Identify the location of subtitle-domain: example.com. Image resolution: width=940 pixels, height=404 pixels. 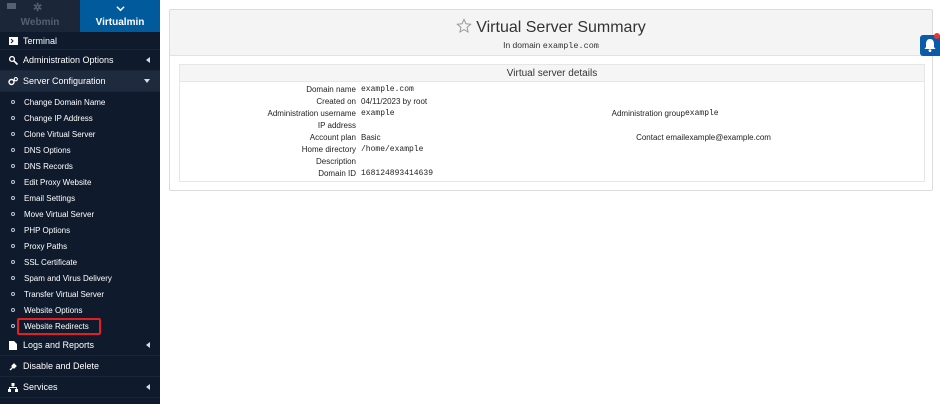
(570, 46).